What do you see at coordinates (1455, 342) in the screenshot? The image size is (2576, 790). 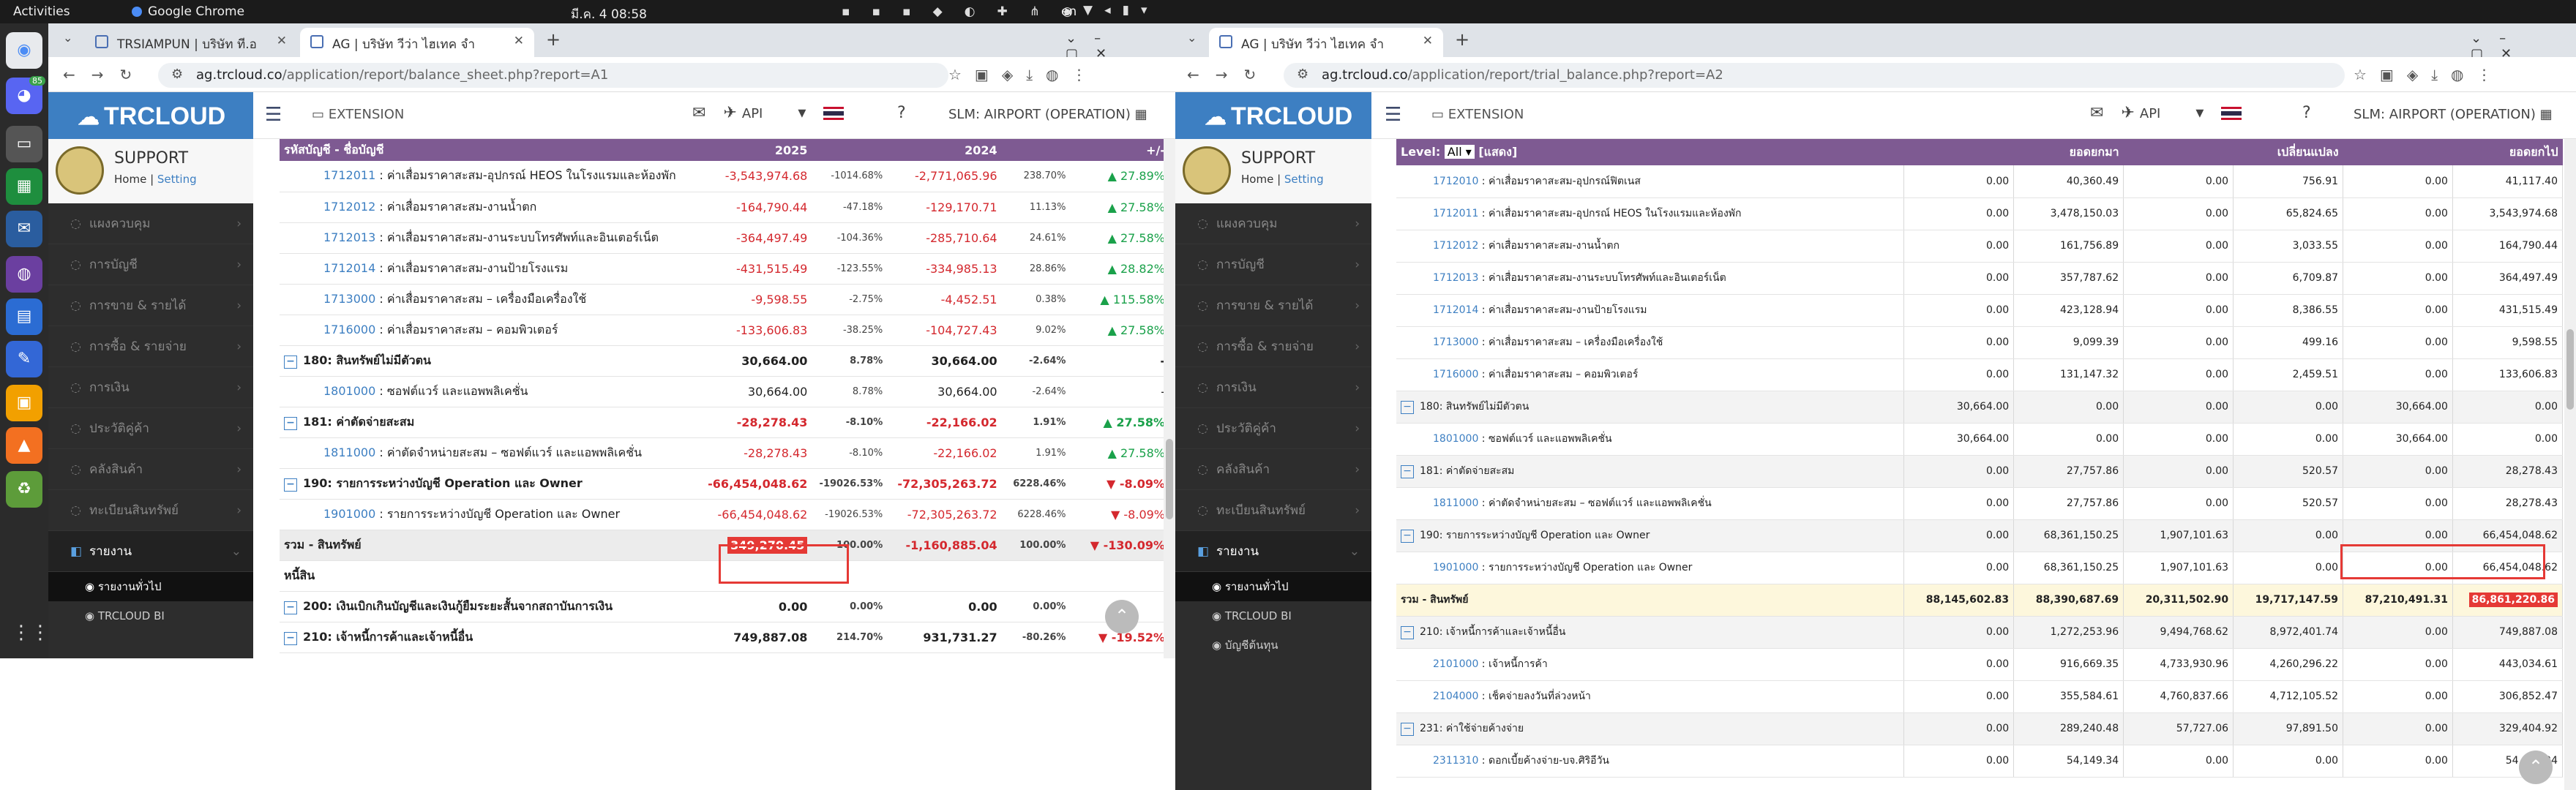 I see `account-code: 1713000` at bounding box center [1455, 342].